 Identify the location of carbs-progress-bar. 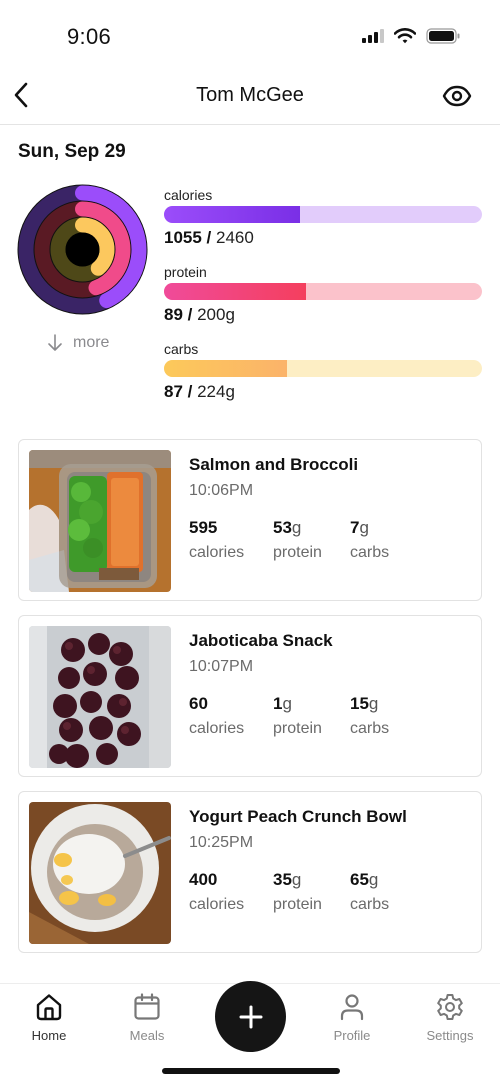
(323, 368).